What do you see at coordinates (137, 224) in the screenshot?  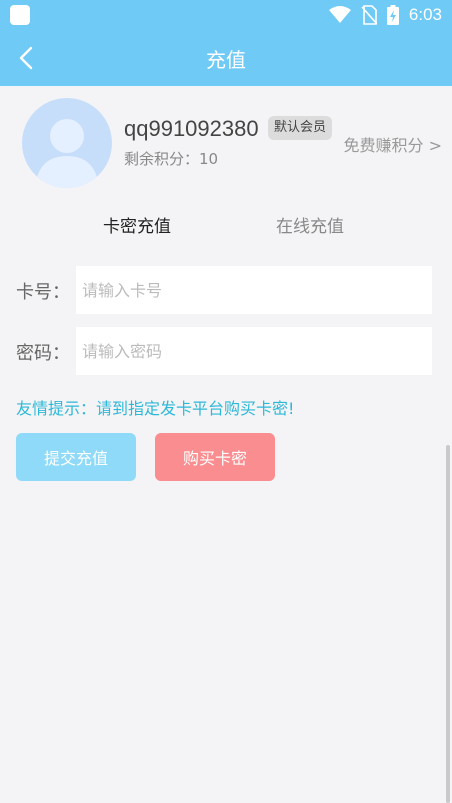 I see `tab-card-recharge: 卡密充值` at bounding box center [137, 224].